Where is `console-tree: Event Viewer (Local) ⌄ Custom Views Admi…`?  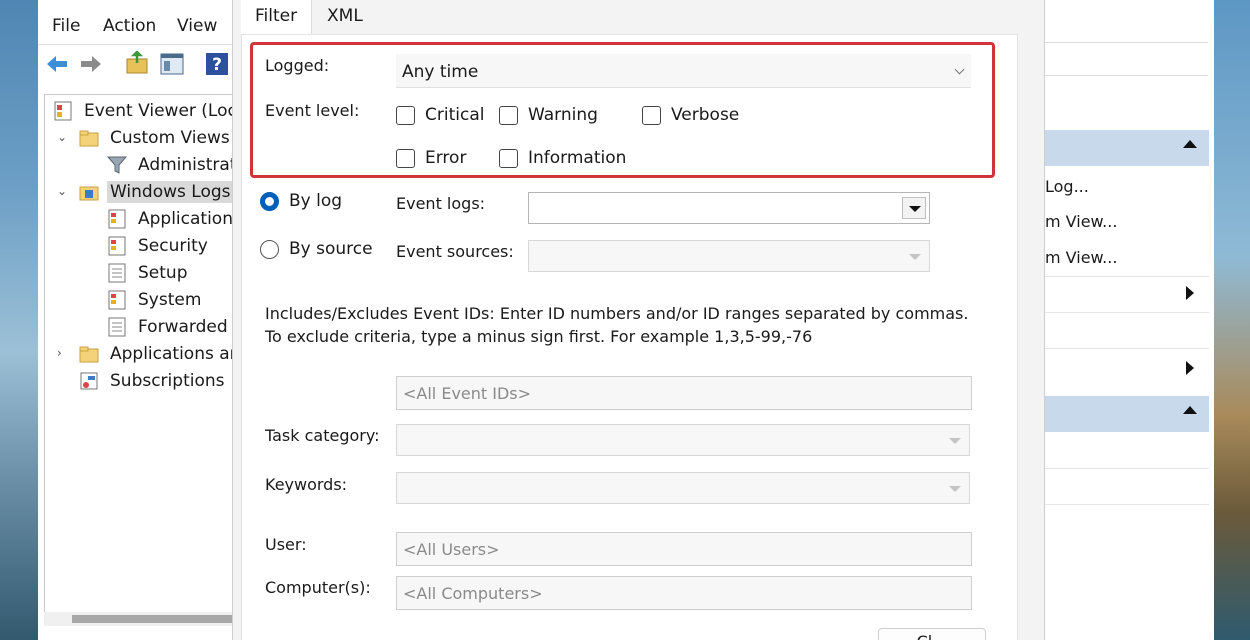
console-tree: Event Viewer (Local) ⌄ Custom Views Admi… is located at coordinates (151, 359).